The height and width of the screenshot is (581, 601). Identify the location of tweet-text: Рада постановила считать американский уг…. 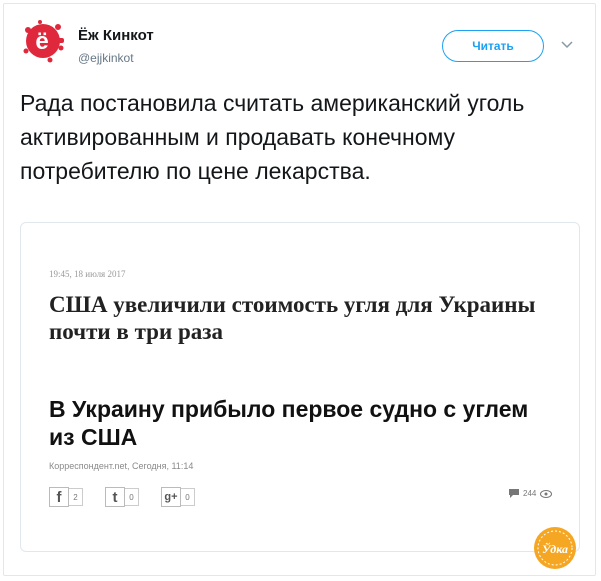
(272, 137).